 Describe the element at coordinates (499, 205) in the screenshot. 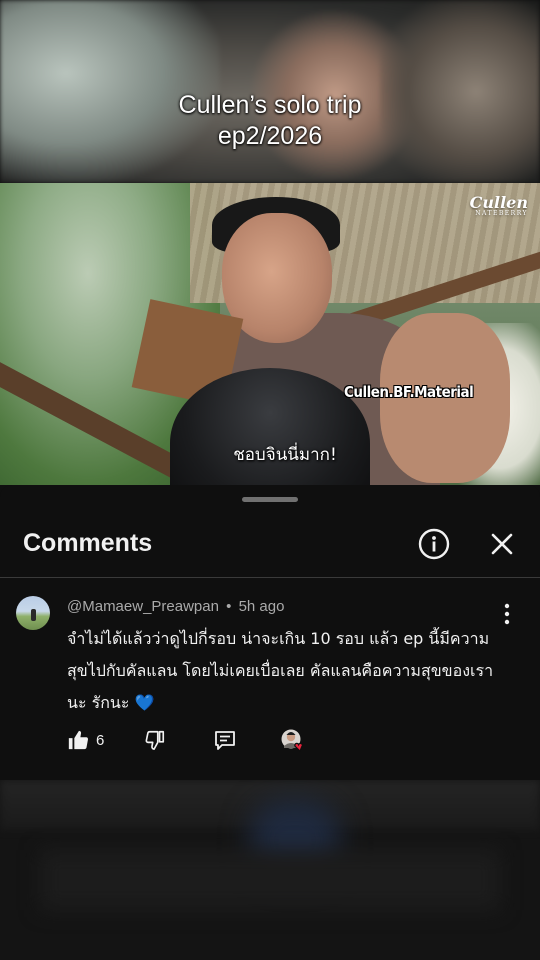

I see `channel-logo: Cullen NATEBERRY` at that location.